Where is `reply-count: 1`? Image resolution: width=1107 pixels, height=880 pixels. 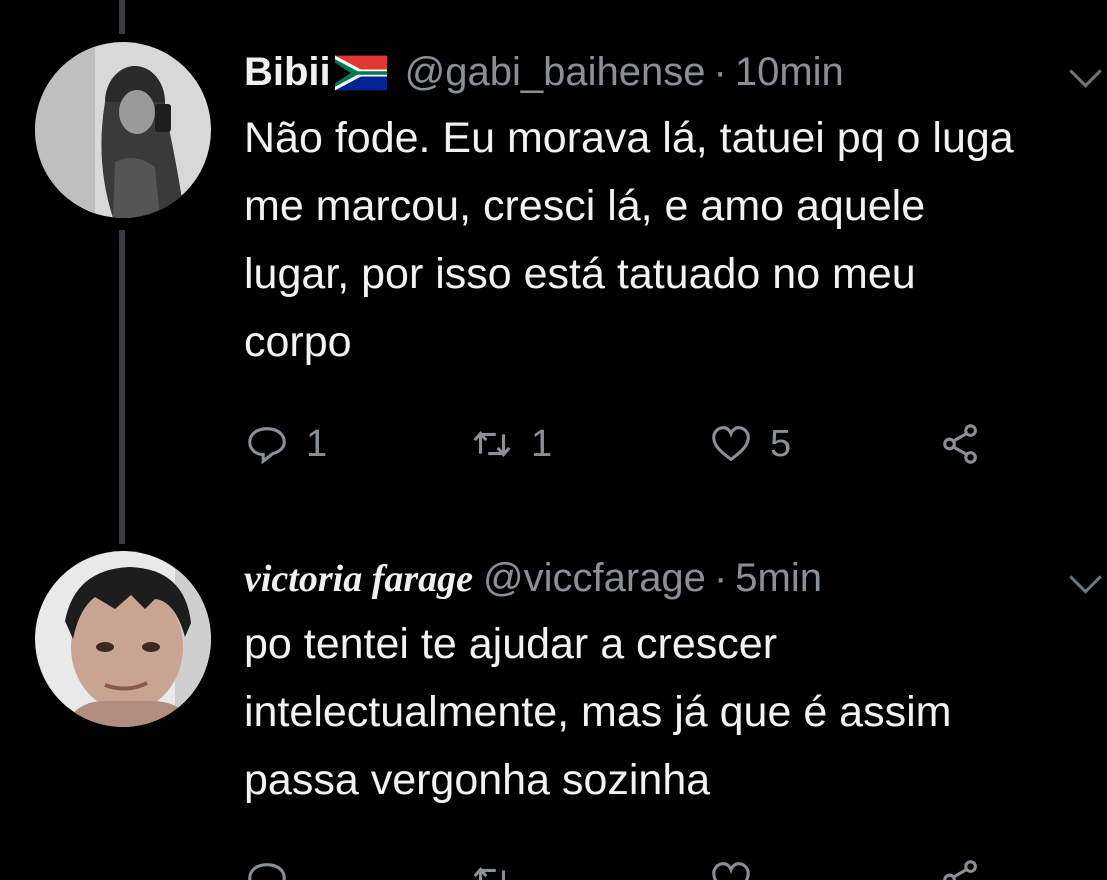
reply-count: 1 is located at coordinates (317, 443).